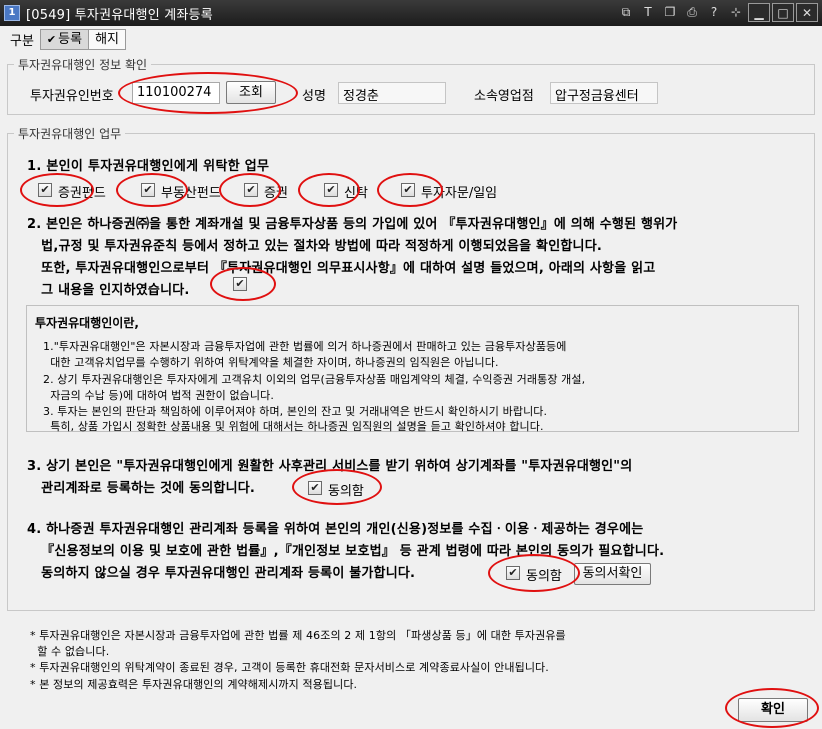 The height and width of the screenshot is (729, 822). I want to click on check-advisory: ✔, so click(408, 190).